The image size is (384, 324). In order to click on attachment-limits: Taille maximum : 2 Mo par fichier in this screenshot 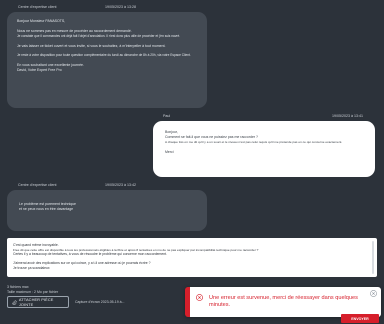, I will do `click(32, 292)`.